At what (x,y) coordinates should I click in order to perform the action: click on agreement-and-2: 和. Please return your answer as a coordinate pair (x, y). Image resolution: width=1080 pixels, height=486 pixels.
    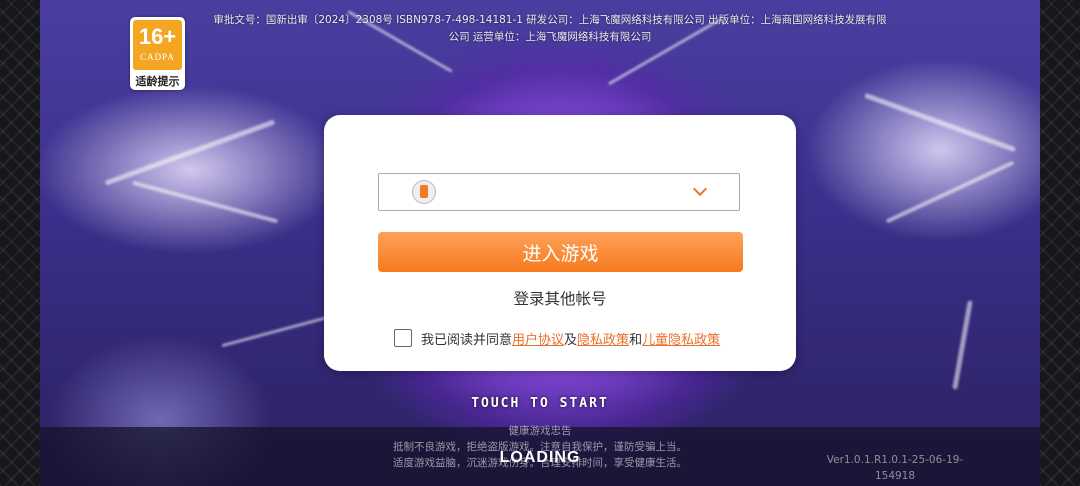
    Looking at the image, I should click on (636, 340).